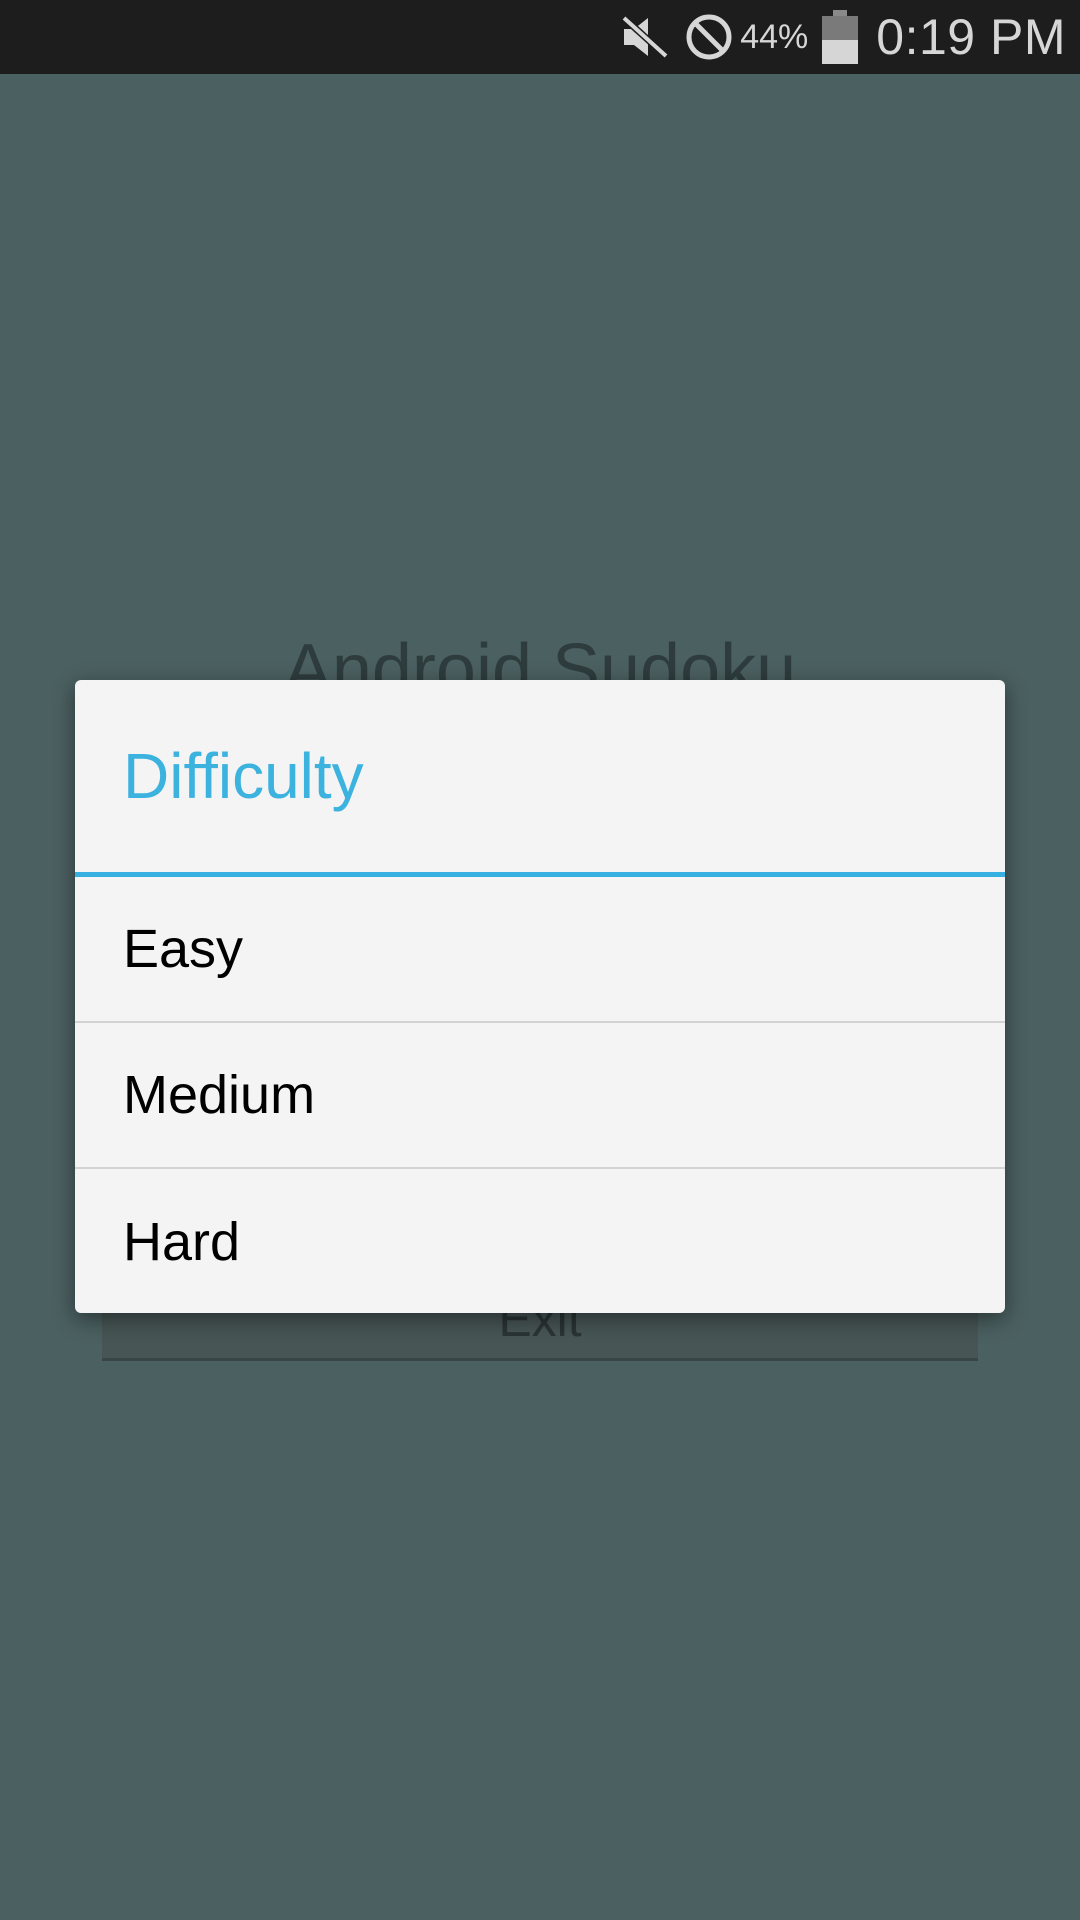 The image size is (1080, 1920). I want to click on option-medium: Medium, so click(540, 1096).